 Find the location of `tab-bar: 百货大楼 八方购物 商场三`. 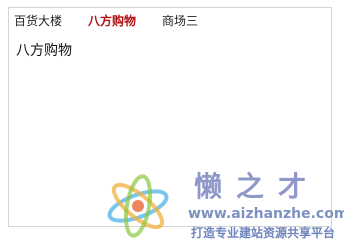

tab-bar: 百货大楼 八方购物 商场三 is located at coordinates (119, 21).